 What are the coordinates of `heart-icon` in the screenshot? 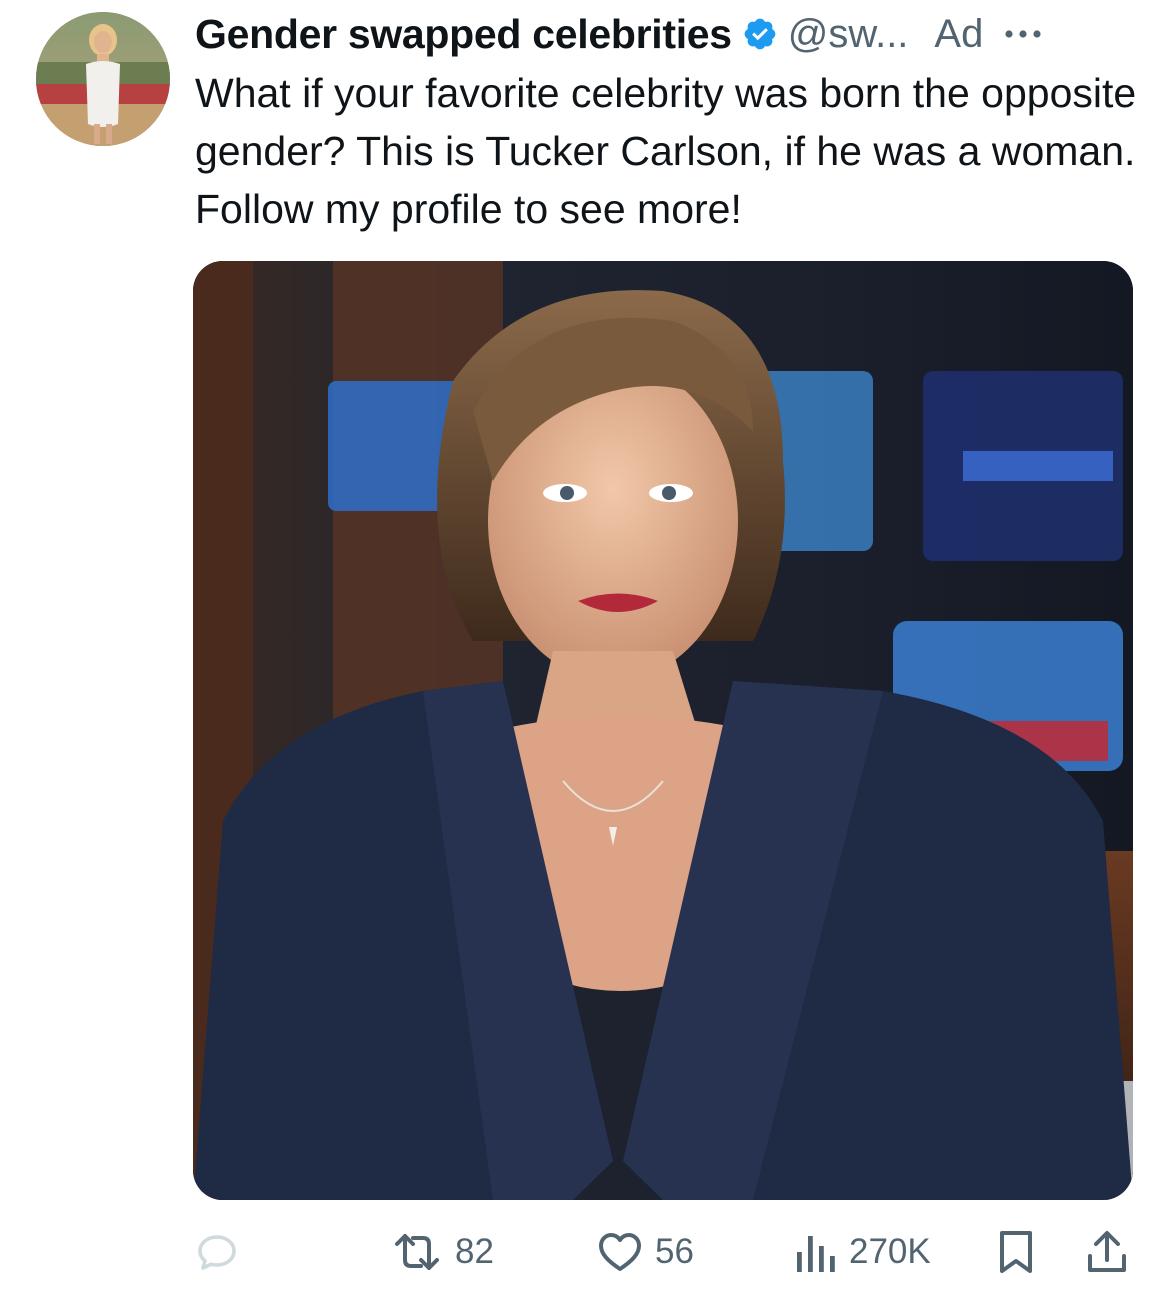 It's located at (620, 1252).